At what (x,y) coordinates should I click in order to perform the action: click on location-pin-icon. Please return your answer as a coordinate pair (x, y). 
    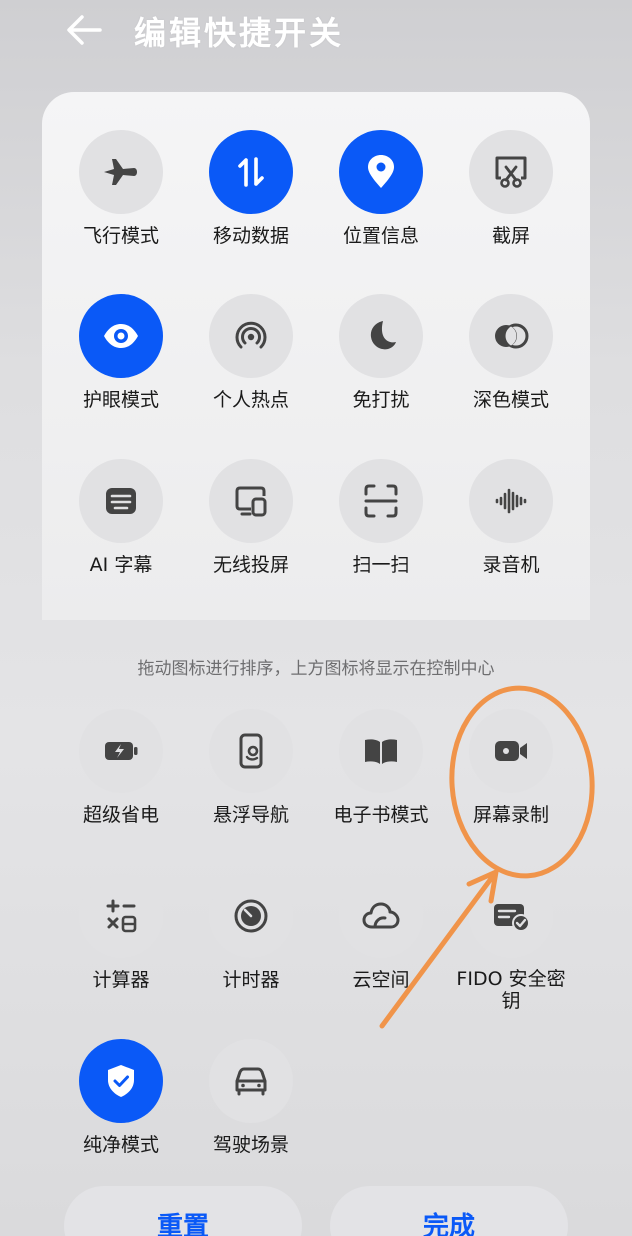
    Looking at the image, I should click on (381, 171).